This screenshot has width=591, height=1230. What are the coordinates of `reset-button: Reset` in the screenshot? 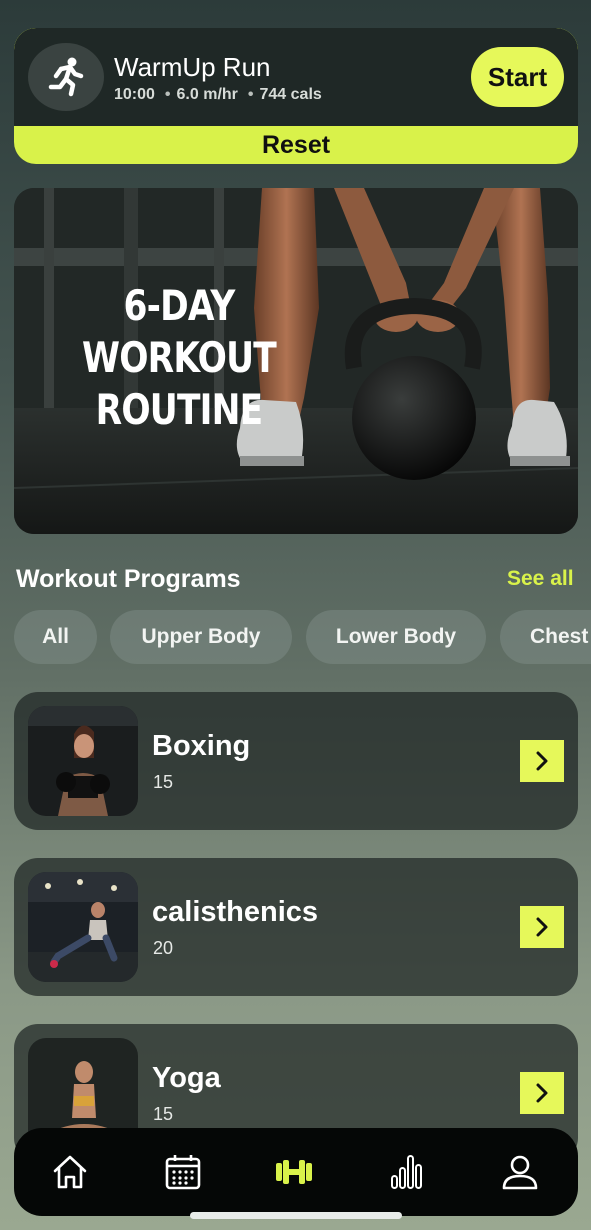 It's located at (296, 145).